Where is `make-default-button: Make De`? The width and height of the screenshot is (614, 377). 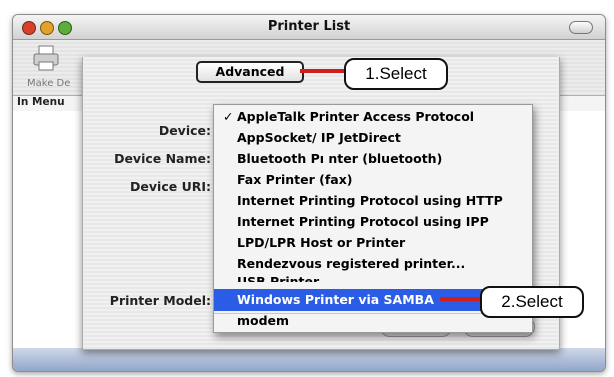 make-default-button: Make De is located at coordinates (48, 67).